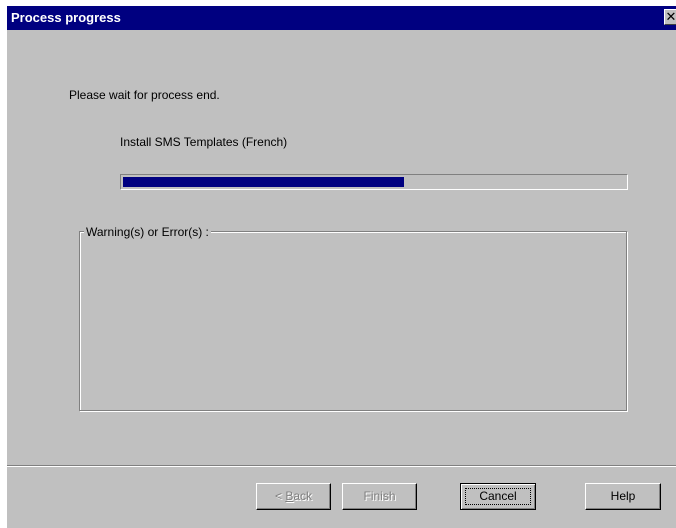 The width and height of the screenshot is (676, 528). I want to click on help-button-label: Help, so click(623, 496).